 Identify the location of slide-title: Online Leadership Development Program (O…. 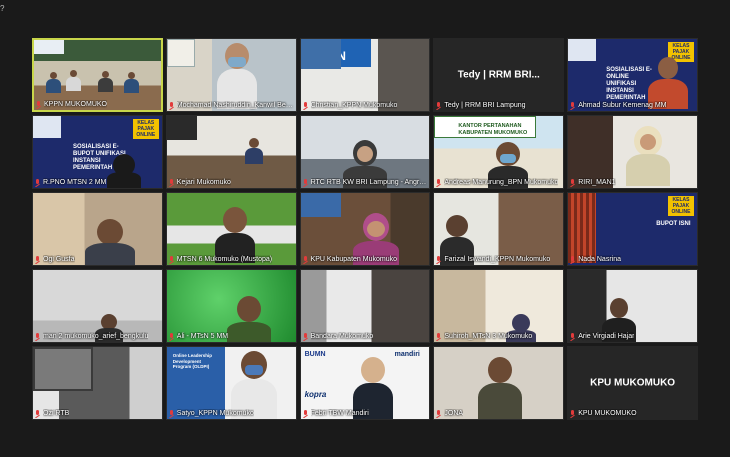
(192, 361).